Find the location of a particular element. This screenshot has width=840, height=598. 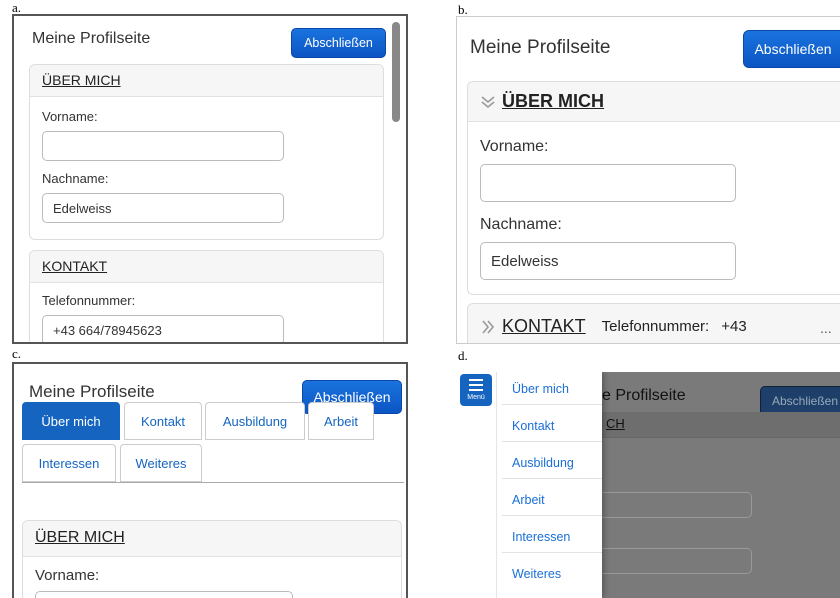

tab-education: Ausbildung is located at coordinates (255, 421).